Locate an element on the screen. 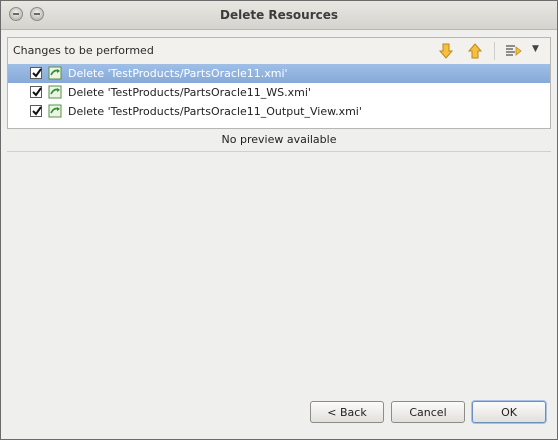 The image size is (558, 440). ok-button: OK is located at coordinates (509, 412).